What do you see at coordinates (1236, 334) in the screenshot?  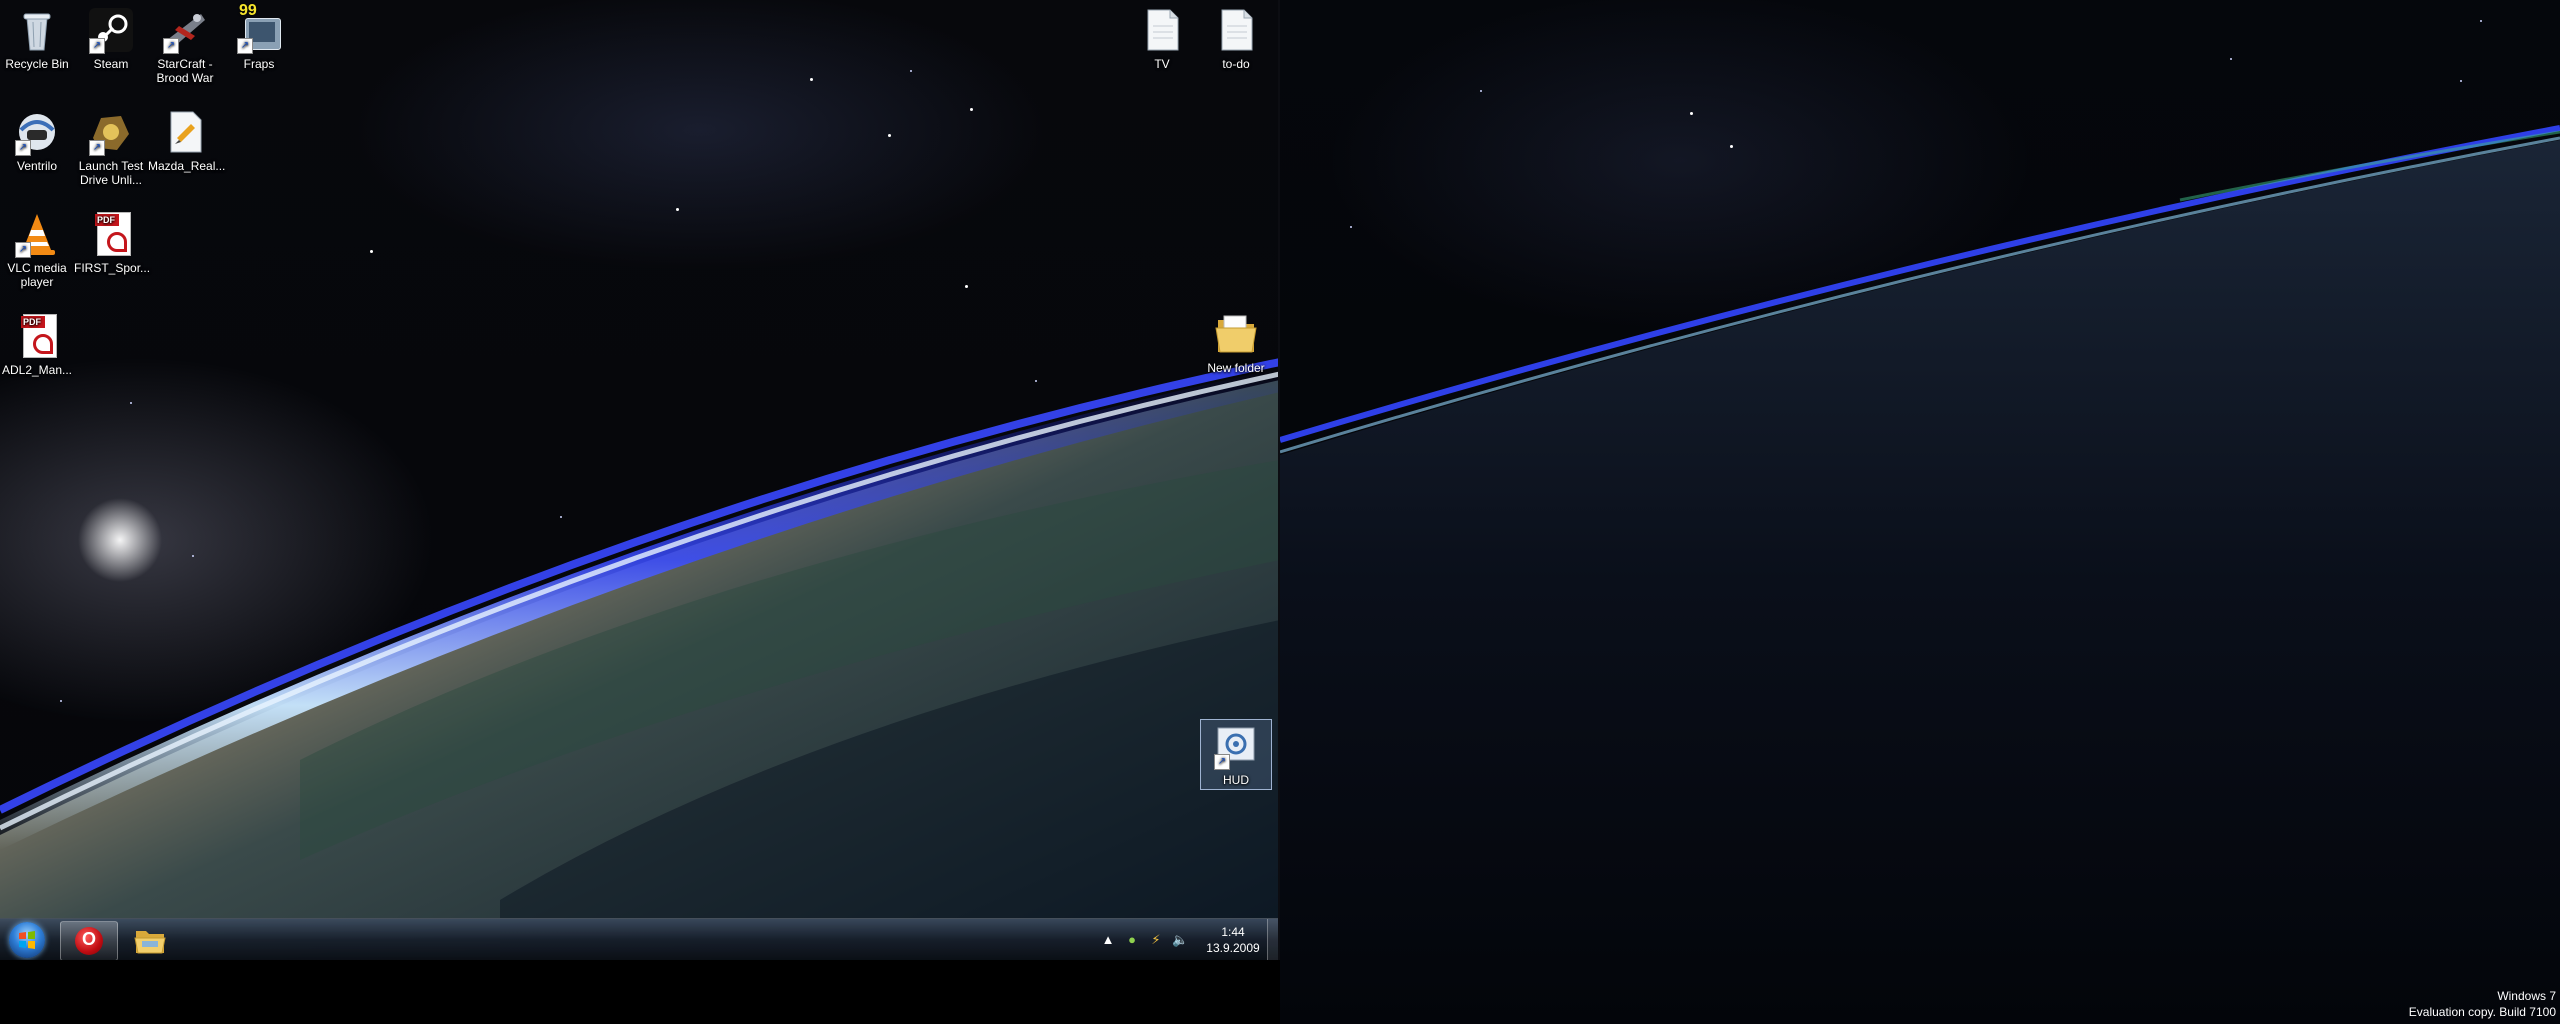 I see `folder-icon` at bounding box center [1236, 334].